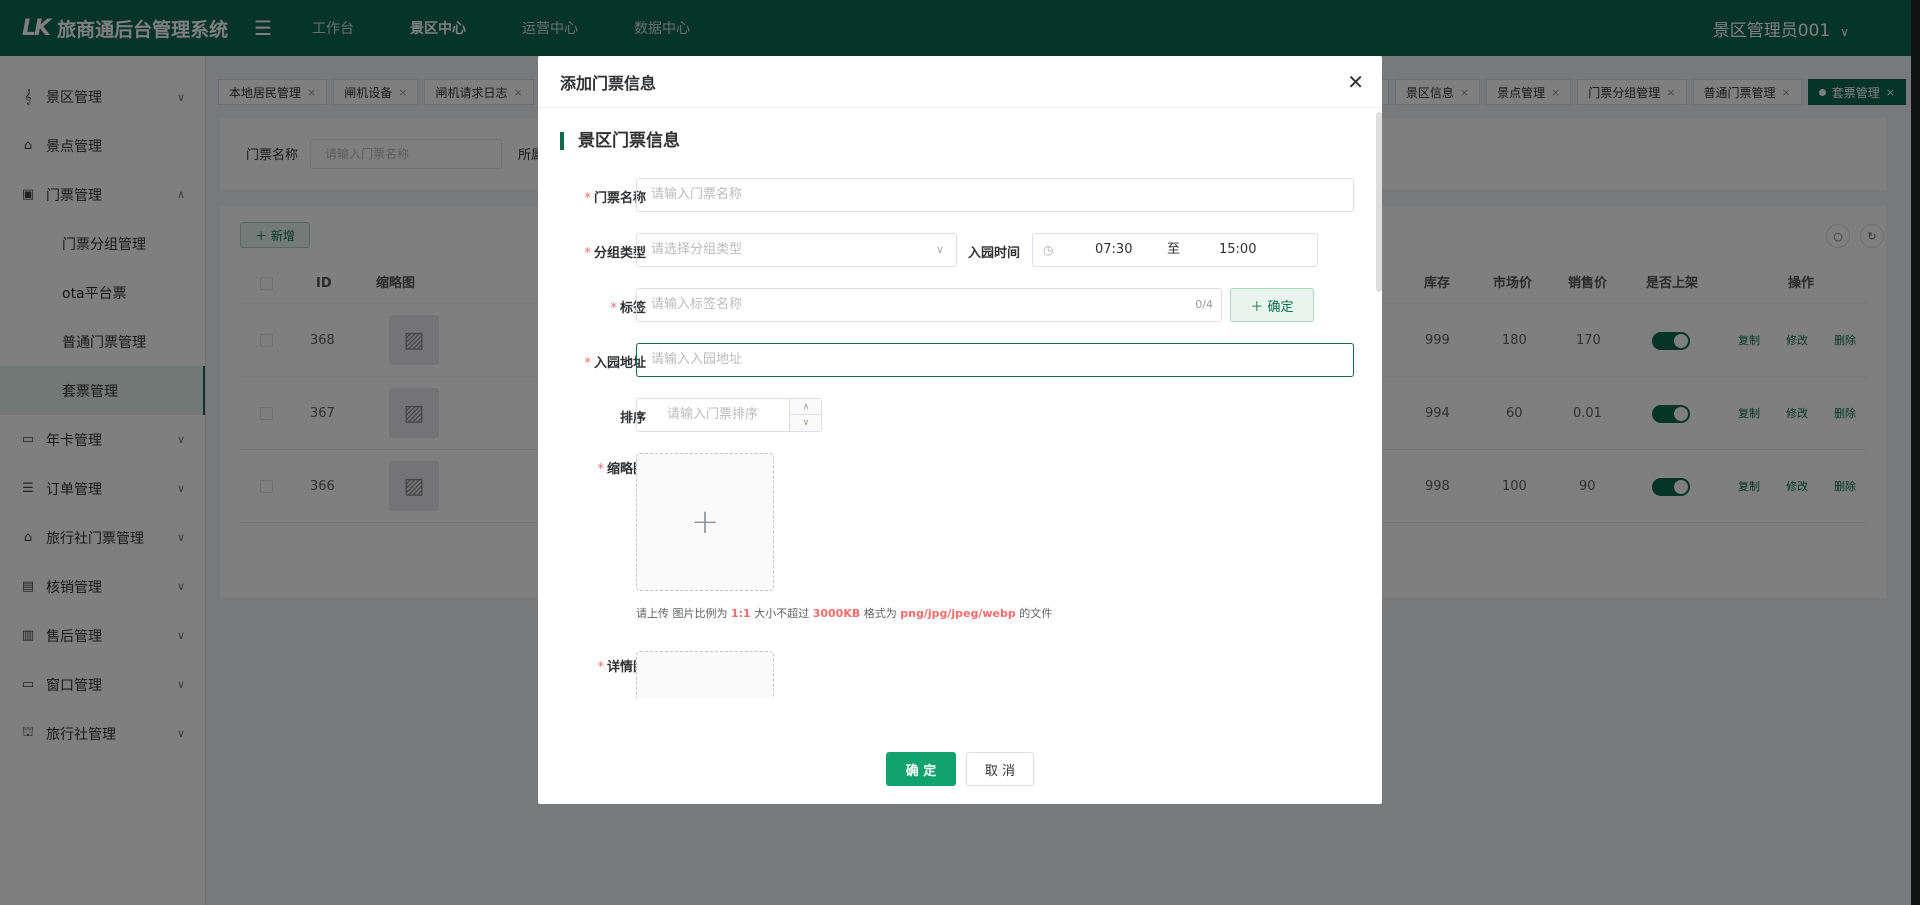  Describe the element at coordinates (1272, 305) in the screenshot. I see `tag-confirm-button: ＋ 确定` at that location.